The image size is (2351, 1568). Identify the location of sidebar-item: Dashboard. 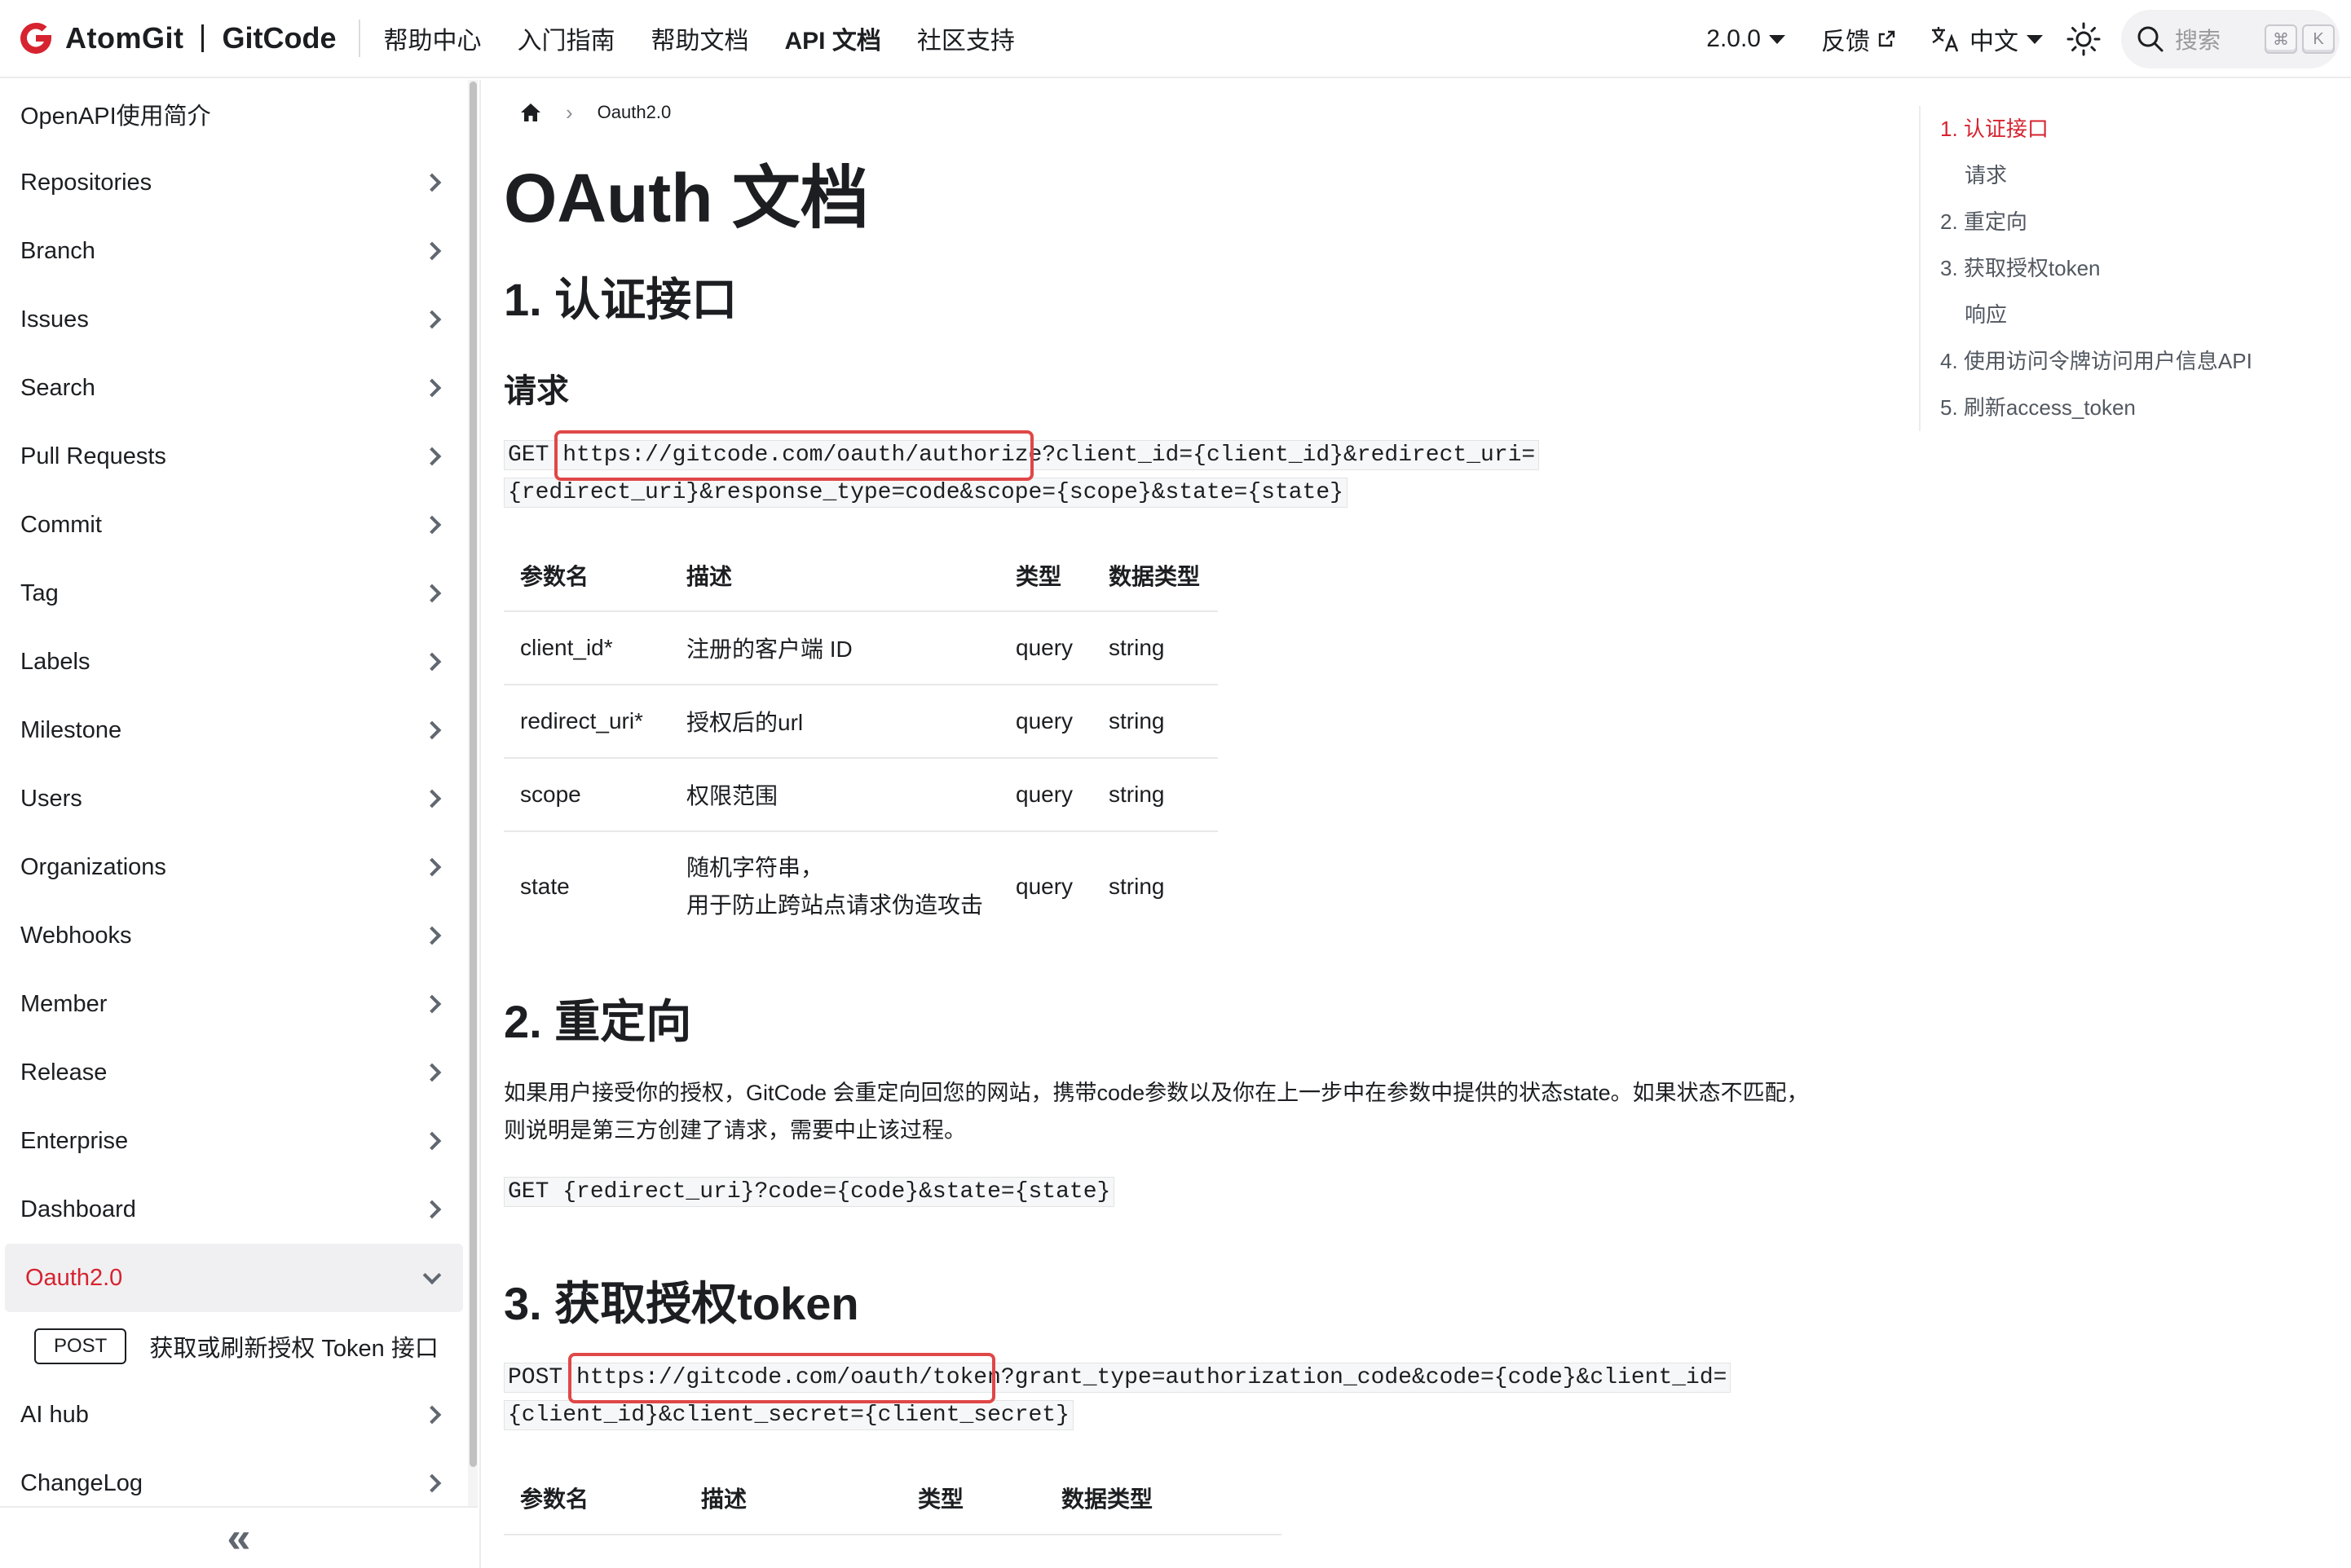
(234, 1209).